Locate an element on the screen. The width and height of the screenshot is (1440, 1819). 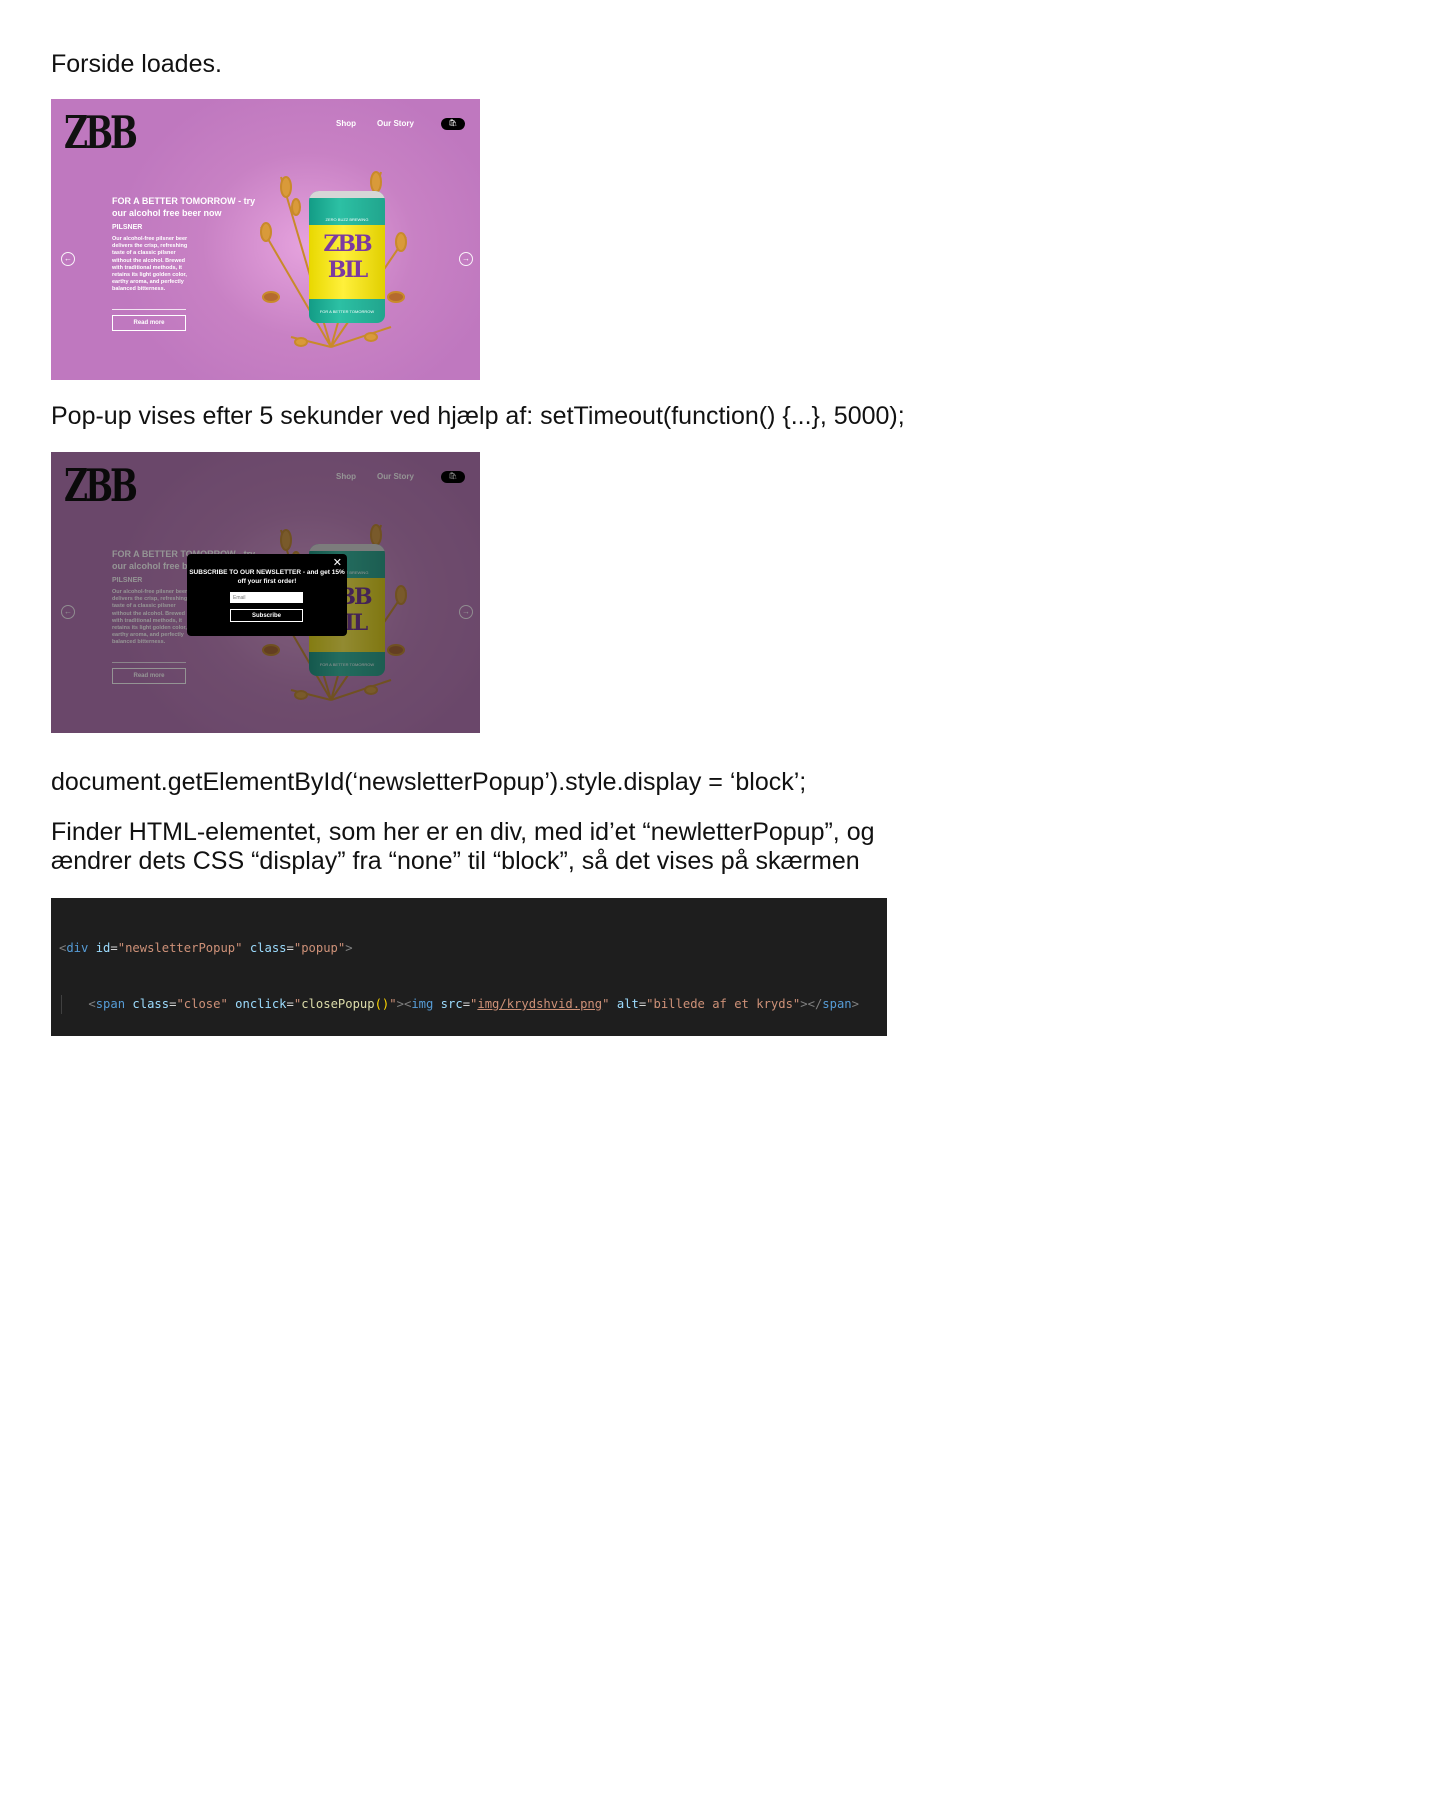
can-brand: ZBBBIL is located at coordinates (347, 257).